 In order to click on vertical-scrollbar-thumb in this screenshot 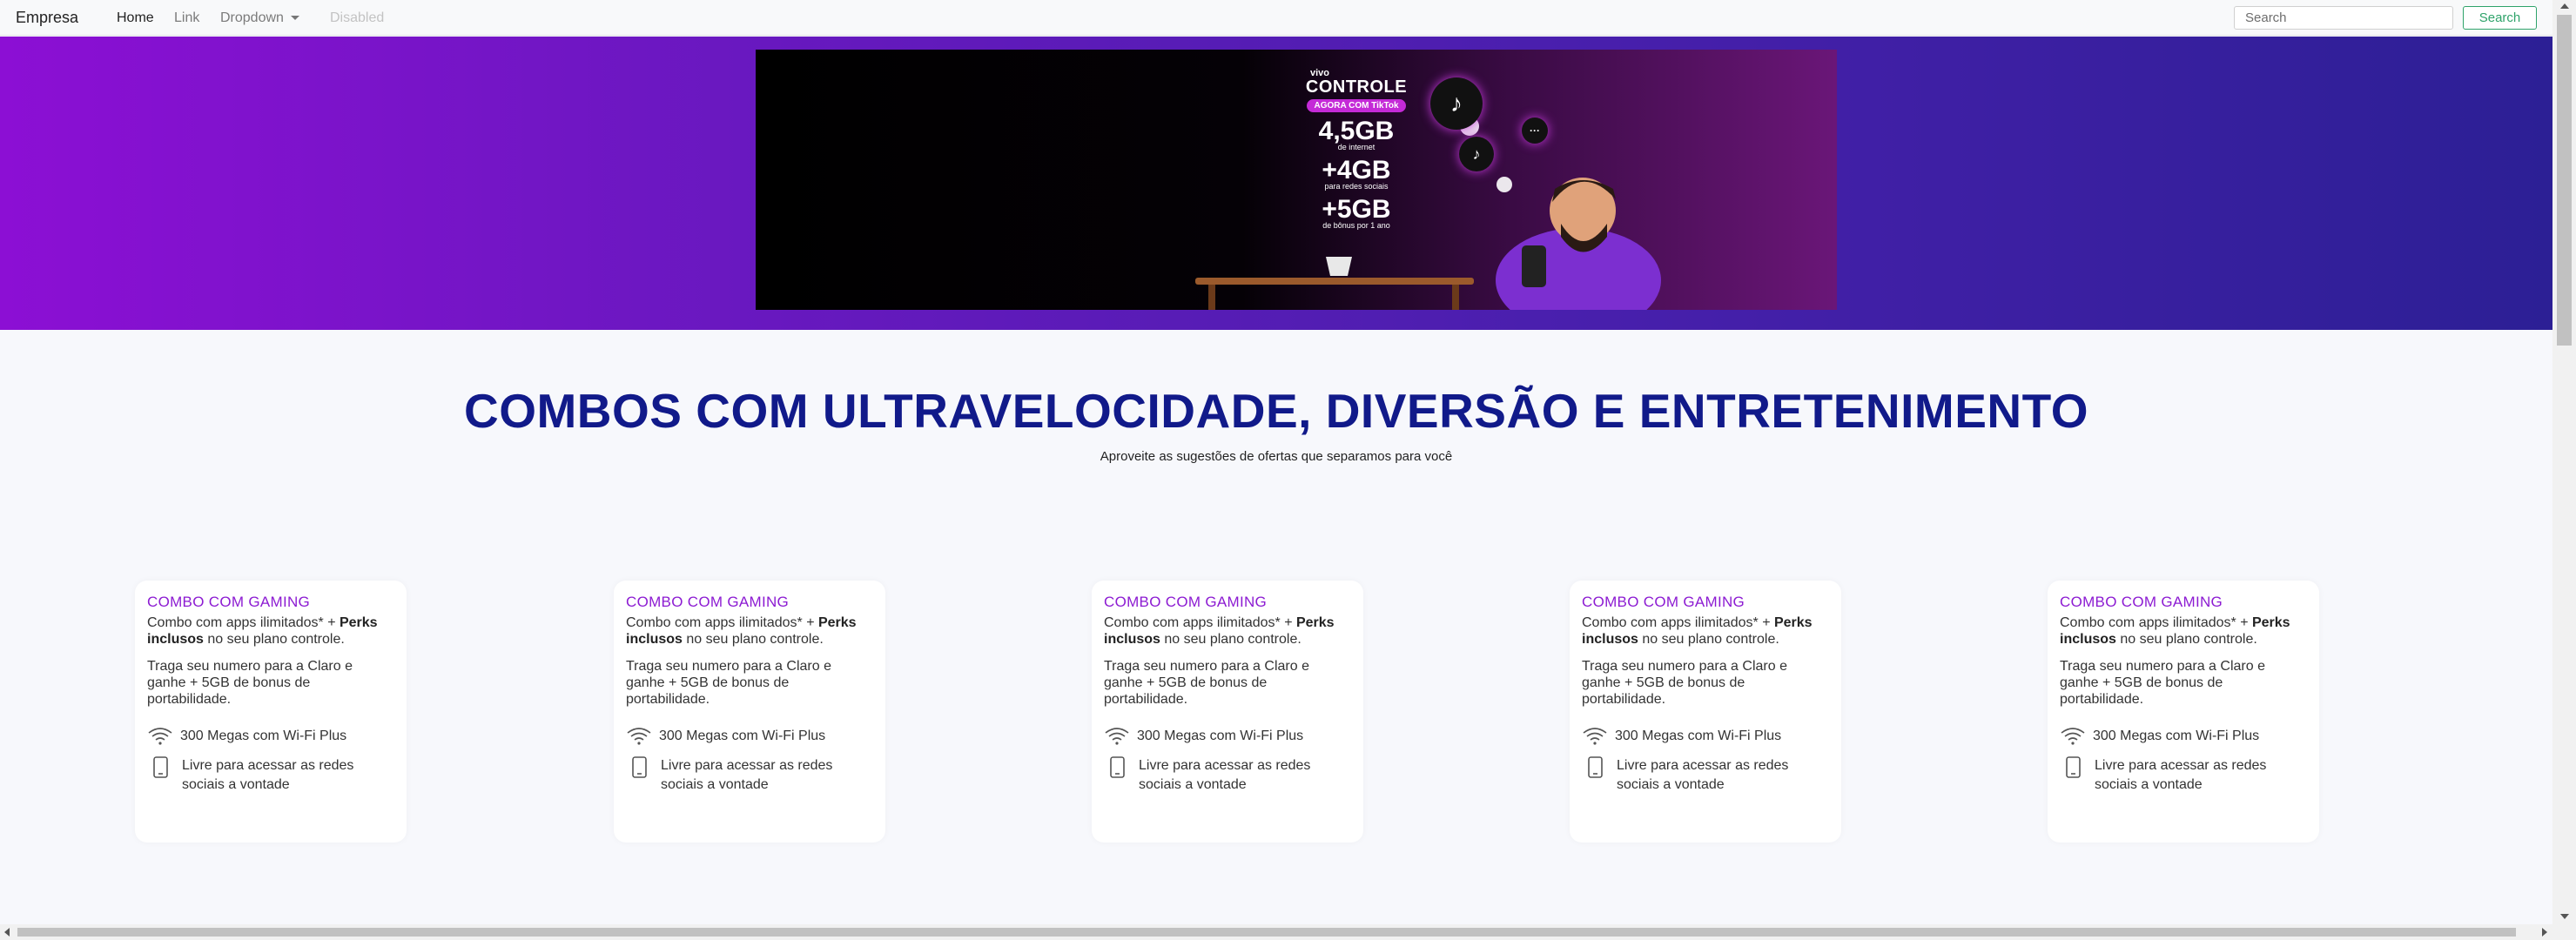, I will do `click(2564, 181)`.